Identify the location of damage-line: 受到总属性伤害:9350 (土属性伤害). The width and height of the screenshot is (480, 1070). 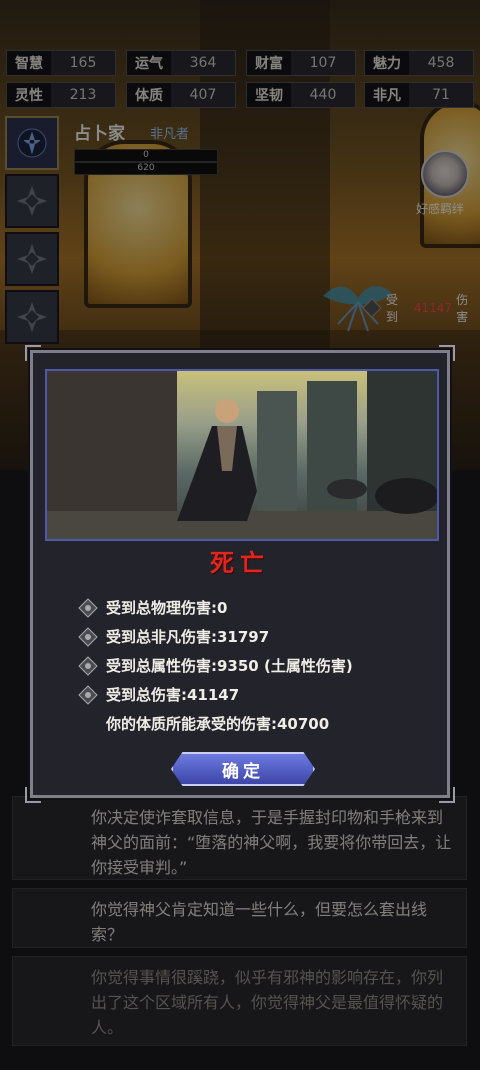
(253, 665).